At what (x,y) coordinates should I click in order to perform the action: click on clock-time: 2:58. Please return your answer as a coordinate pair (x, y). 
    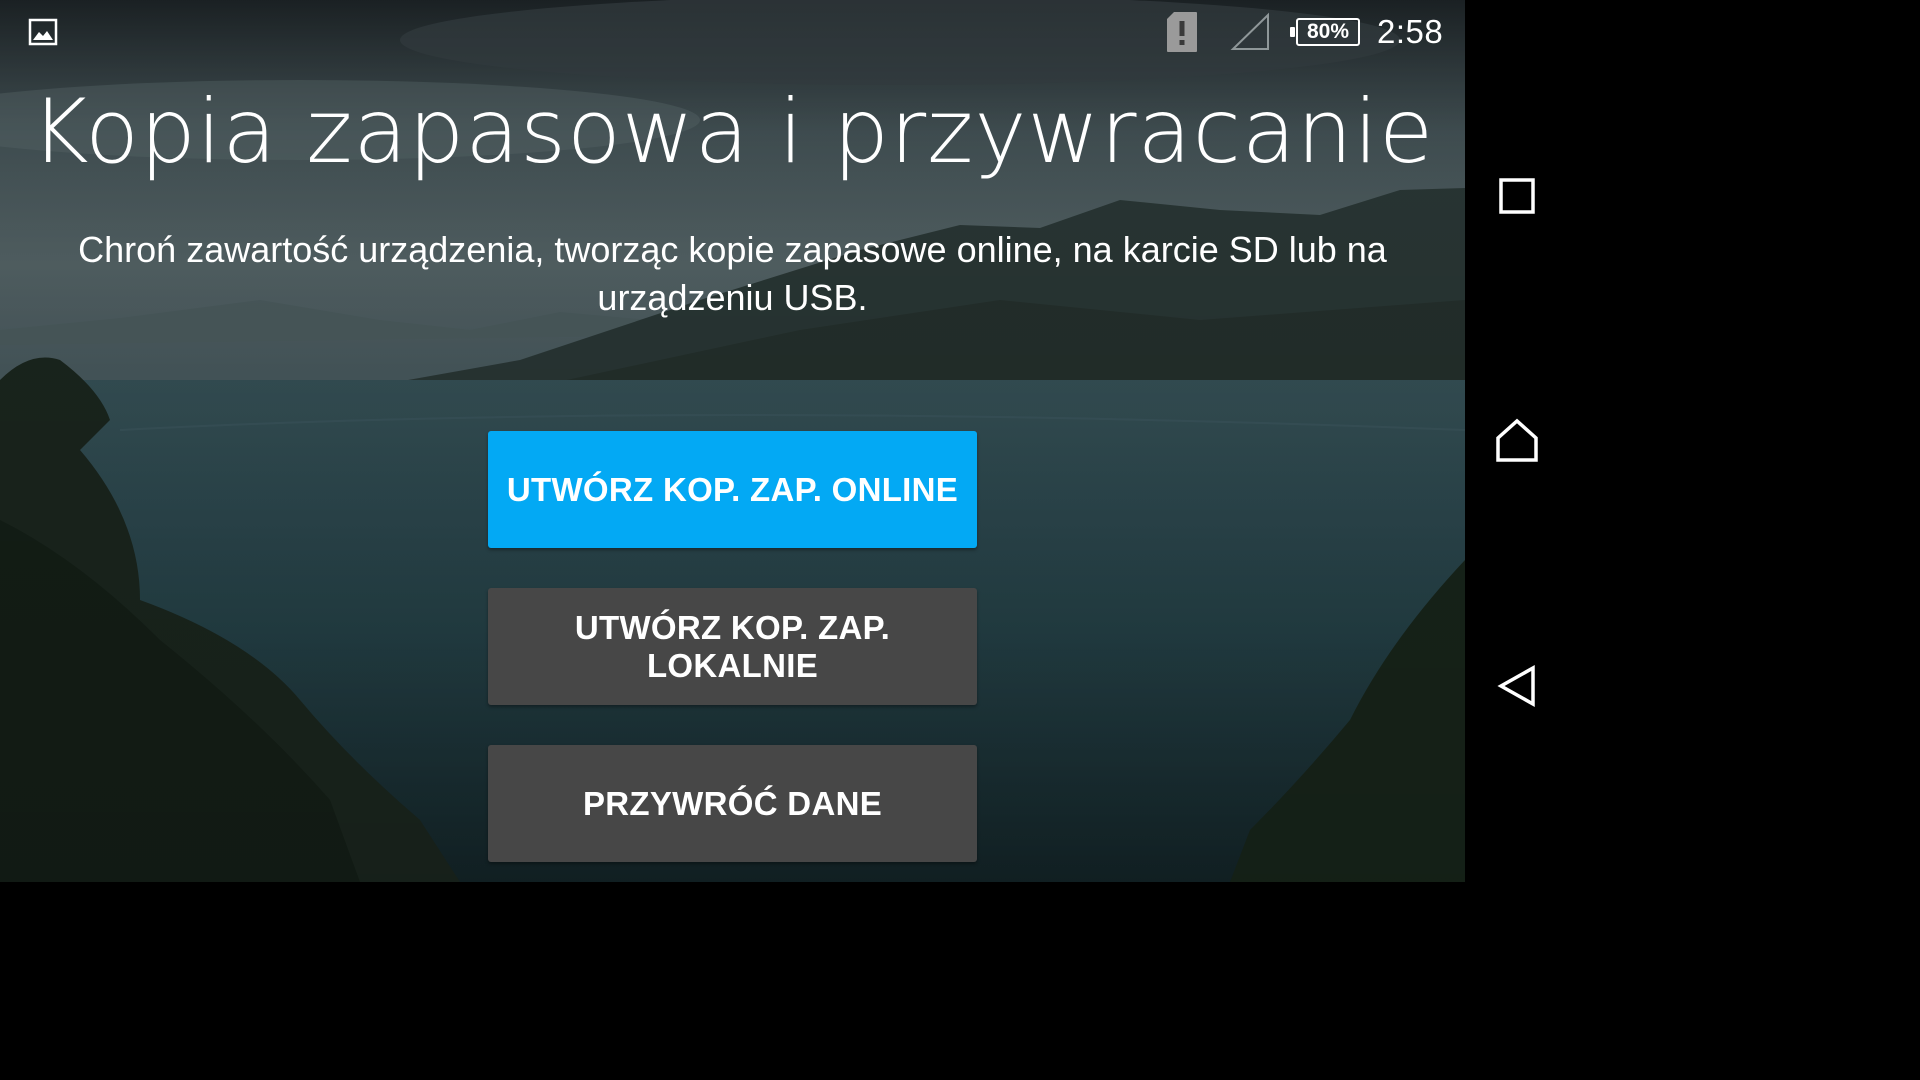
    Looking at the image, I should click on (1410, 31).